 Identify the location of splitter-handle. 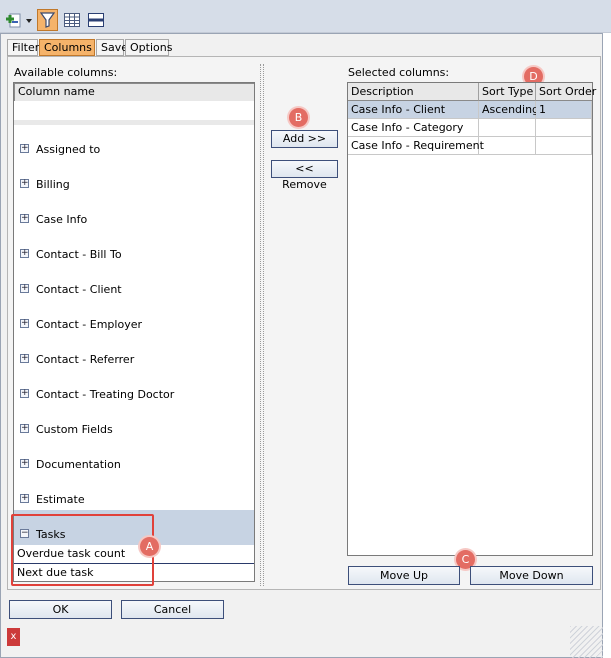
(262, 325).